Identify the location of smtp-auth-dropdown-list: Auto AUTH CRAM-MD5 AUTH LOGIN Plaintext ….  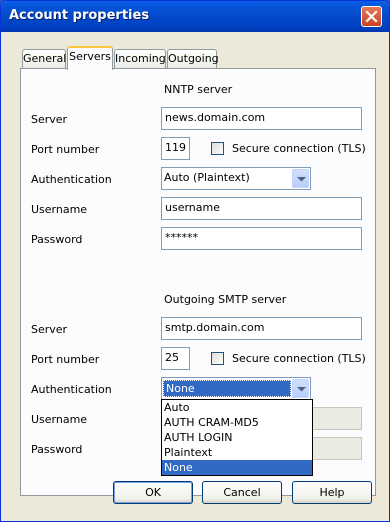
(237, 437).